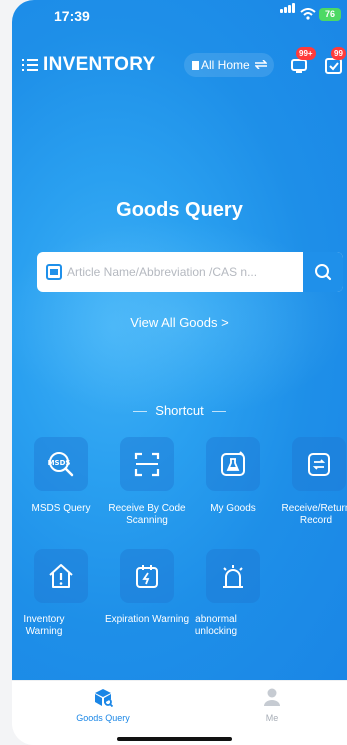 The height and width of the screenshot is (745, 347). Describe the element at coordinates (179, 210) in the screenshot. I see `page-heading: Goods Query` at that location.